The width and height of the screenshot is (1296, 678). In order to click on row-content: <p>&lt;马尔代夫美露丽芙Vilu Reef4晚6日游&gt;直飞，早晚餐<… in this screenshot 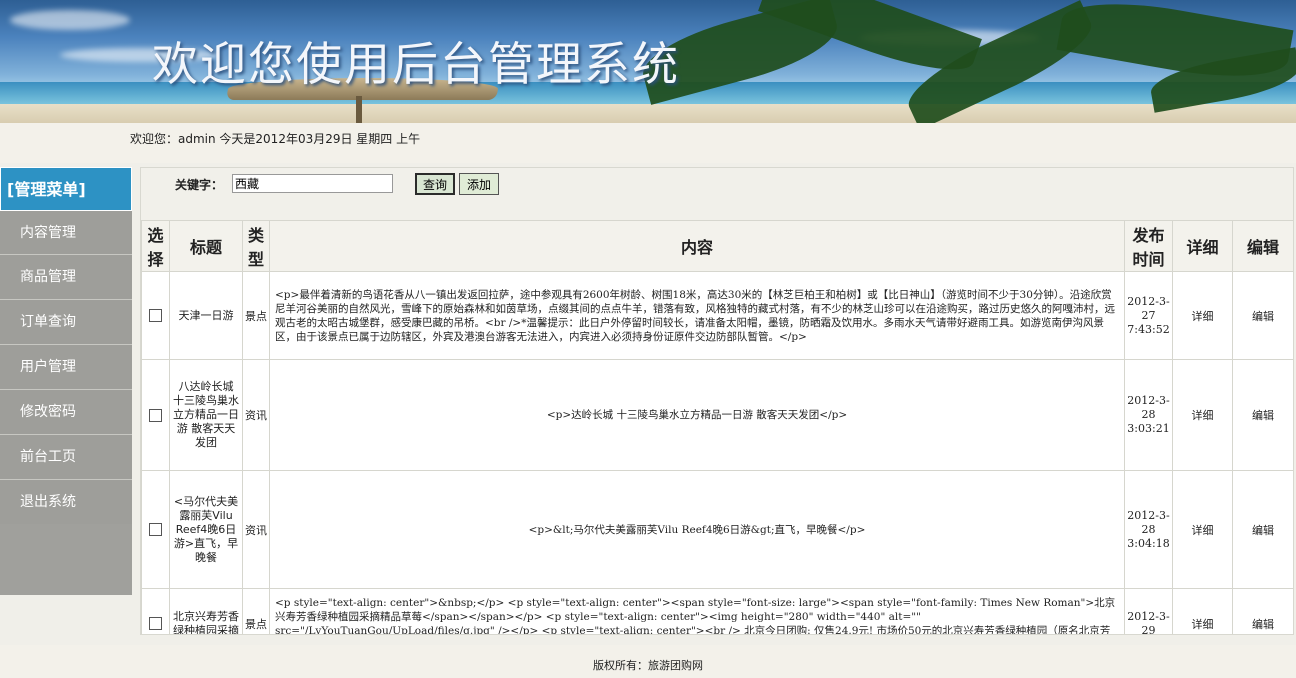, I will do `click(697, 529)`.